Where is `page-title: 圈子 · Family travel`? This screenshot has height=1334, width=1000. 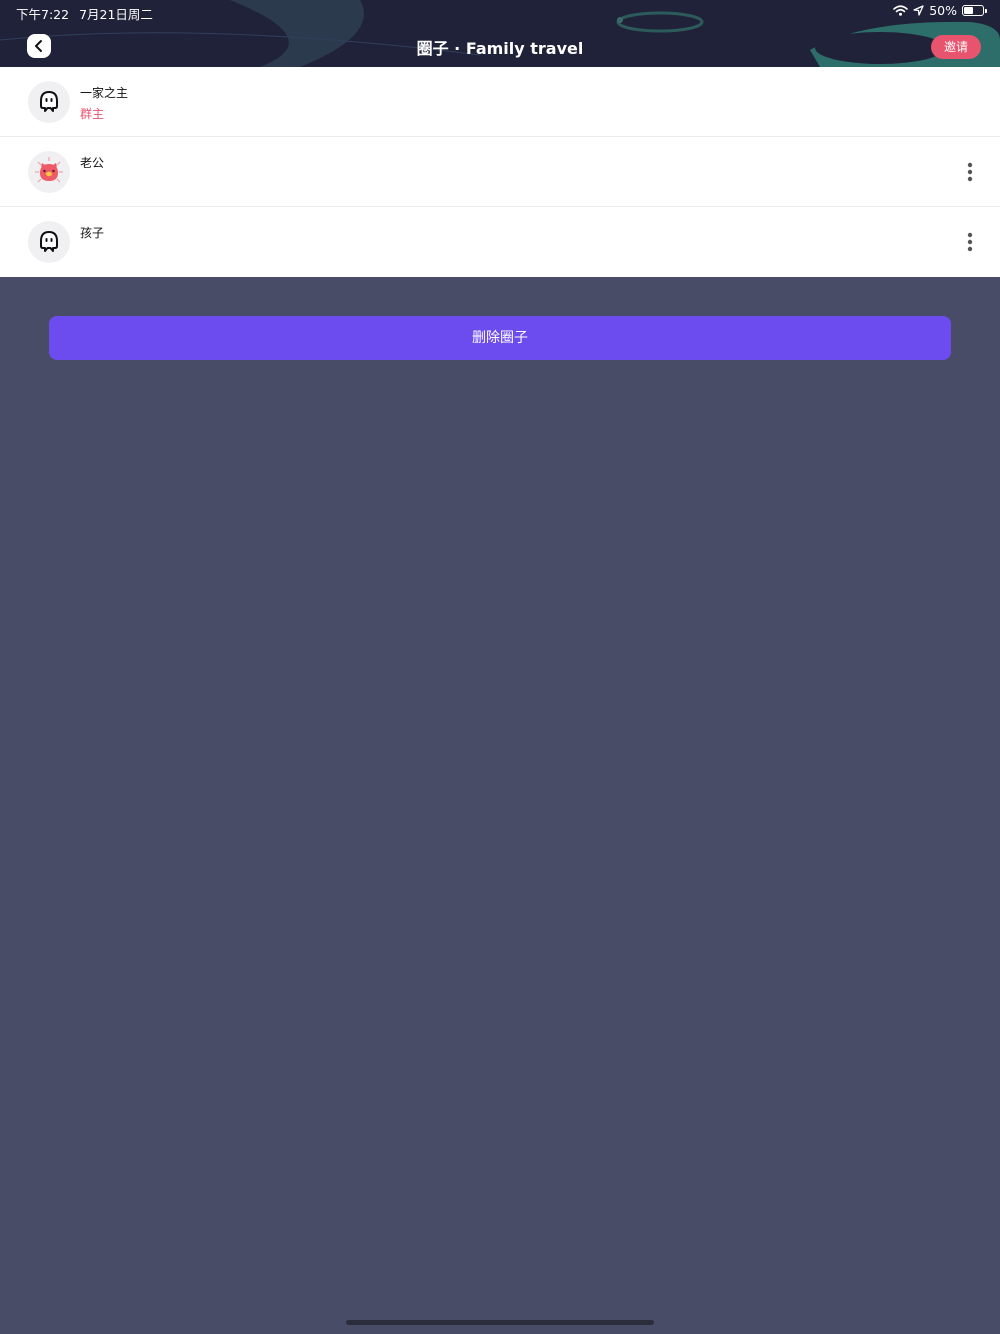
page-title: 圈子 · Family travel is located at coordinates (500, 48).